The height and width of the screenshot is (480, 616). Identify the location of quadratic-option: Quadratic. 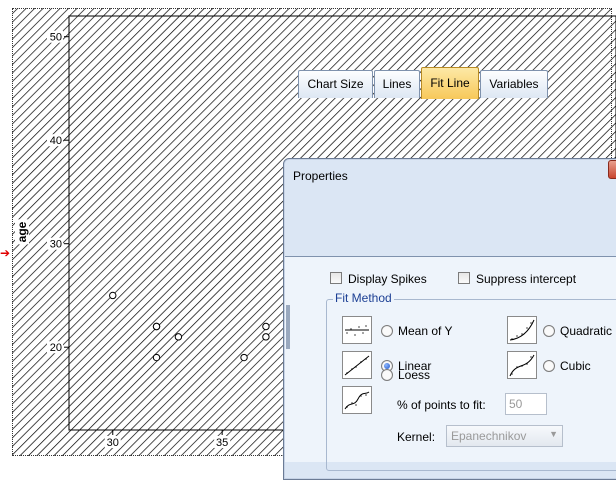
(577, 331).